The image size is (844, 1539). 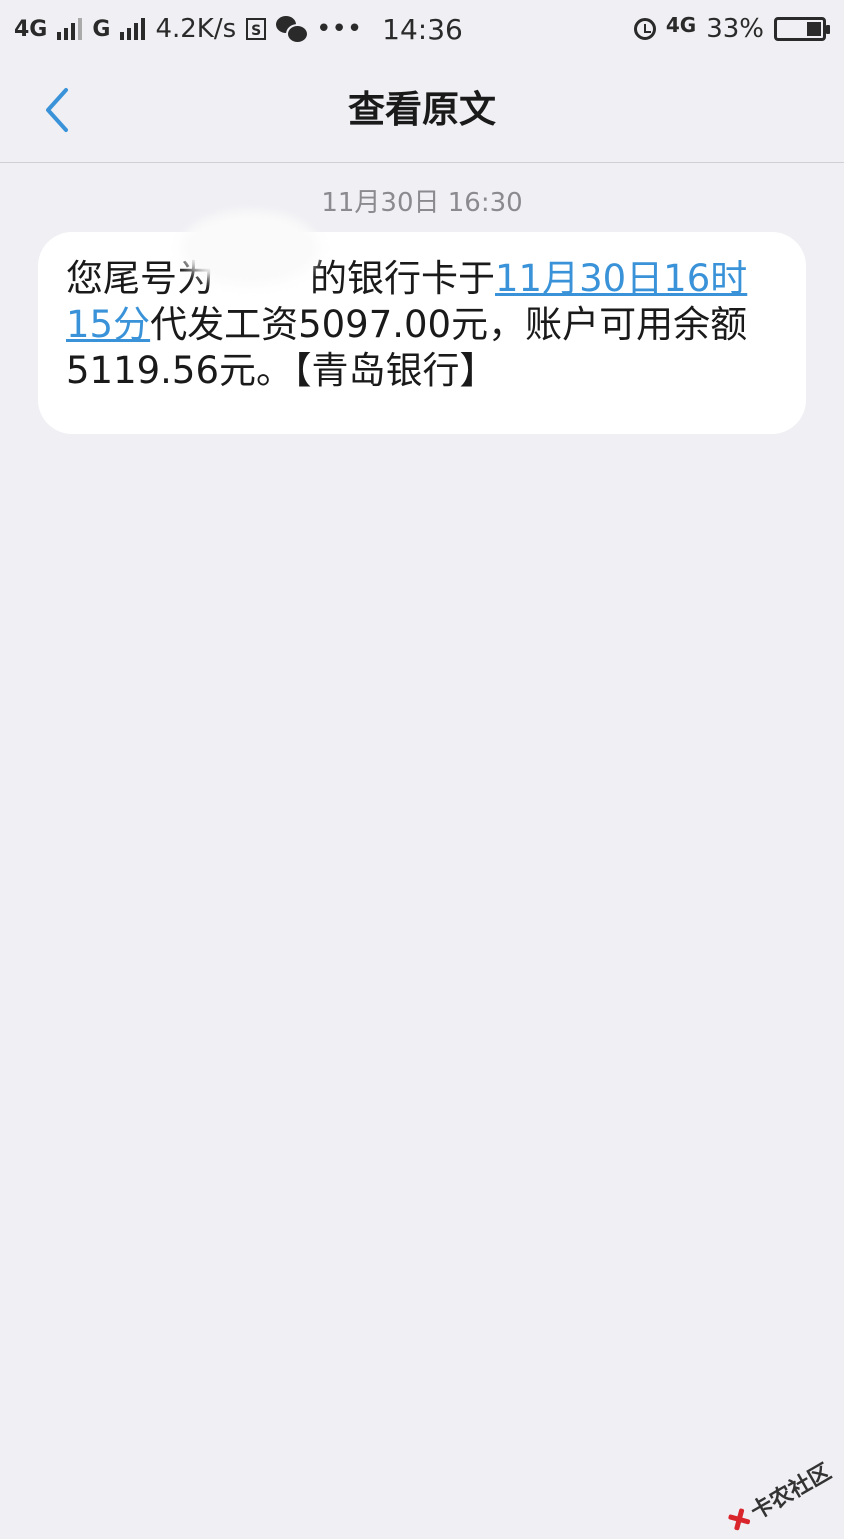 I want to click on more-icon: •••, so click(x=339, y=29).